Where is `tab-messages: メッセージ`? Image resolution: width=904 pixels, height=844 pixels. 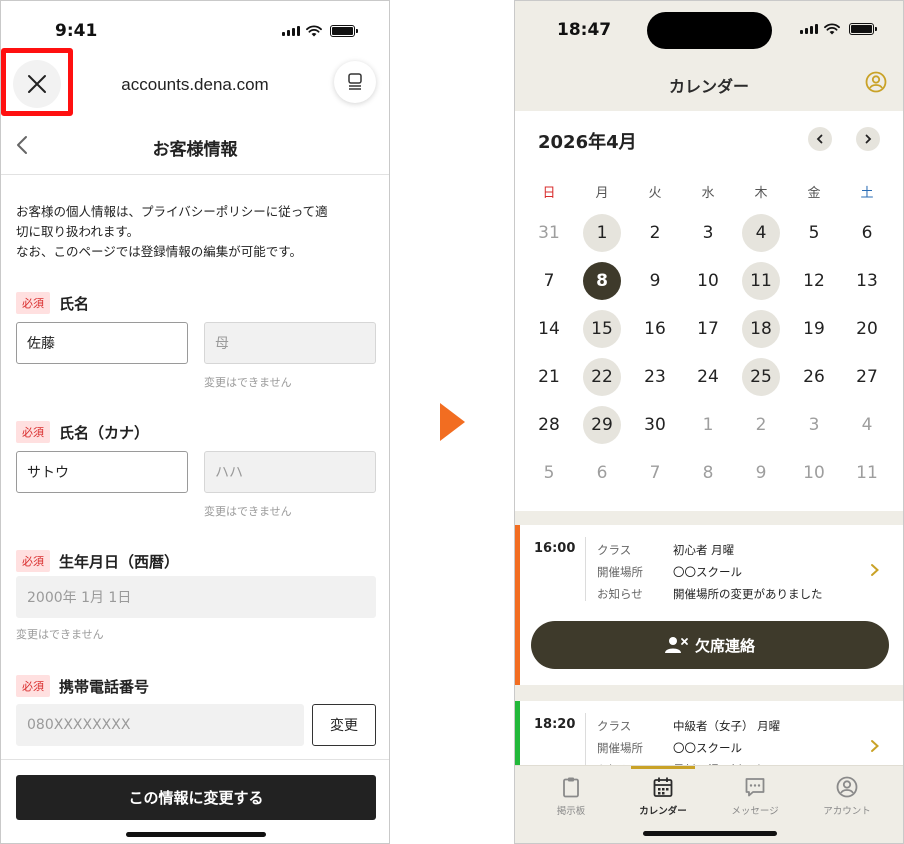 tab-messages: メッセージ is located at coordinates (755, 796).